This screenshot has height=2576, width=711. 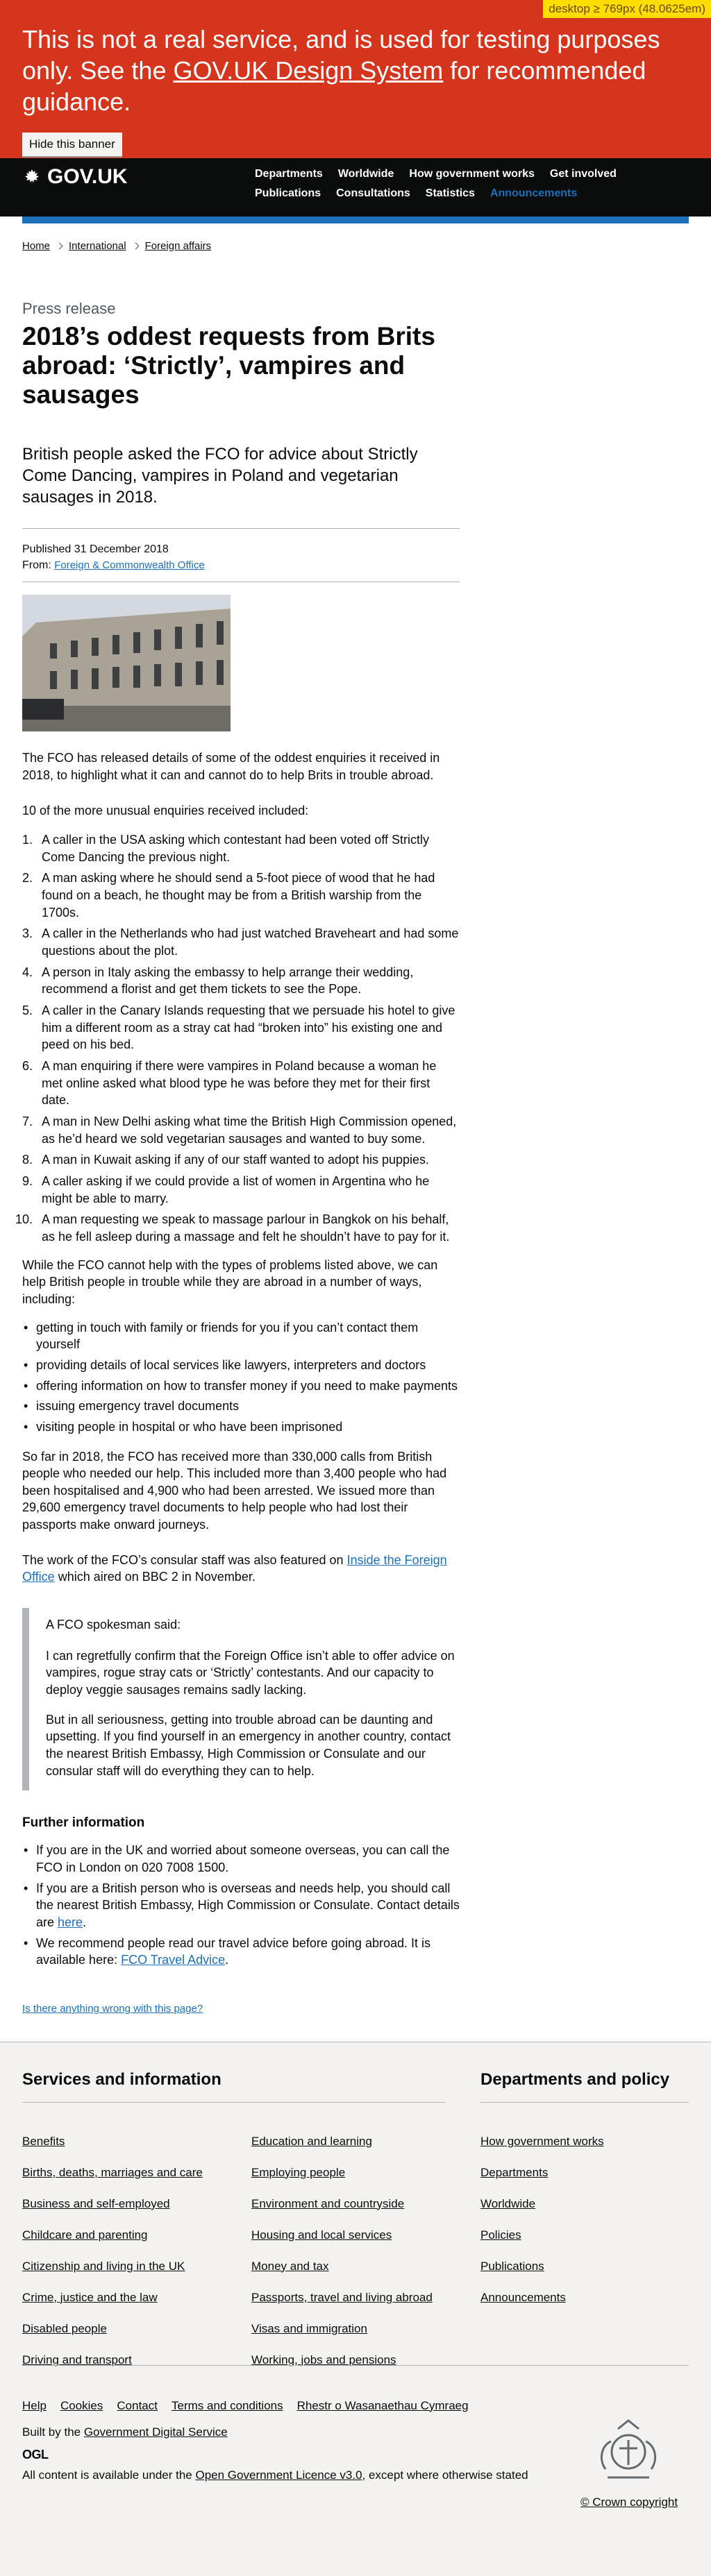 I want to click on footer-link: Worldwide, so click(x=584, y=2203).